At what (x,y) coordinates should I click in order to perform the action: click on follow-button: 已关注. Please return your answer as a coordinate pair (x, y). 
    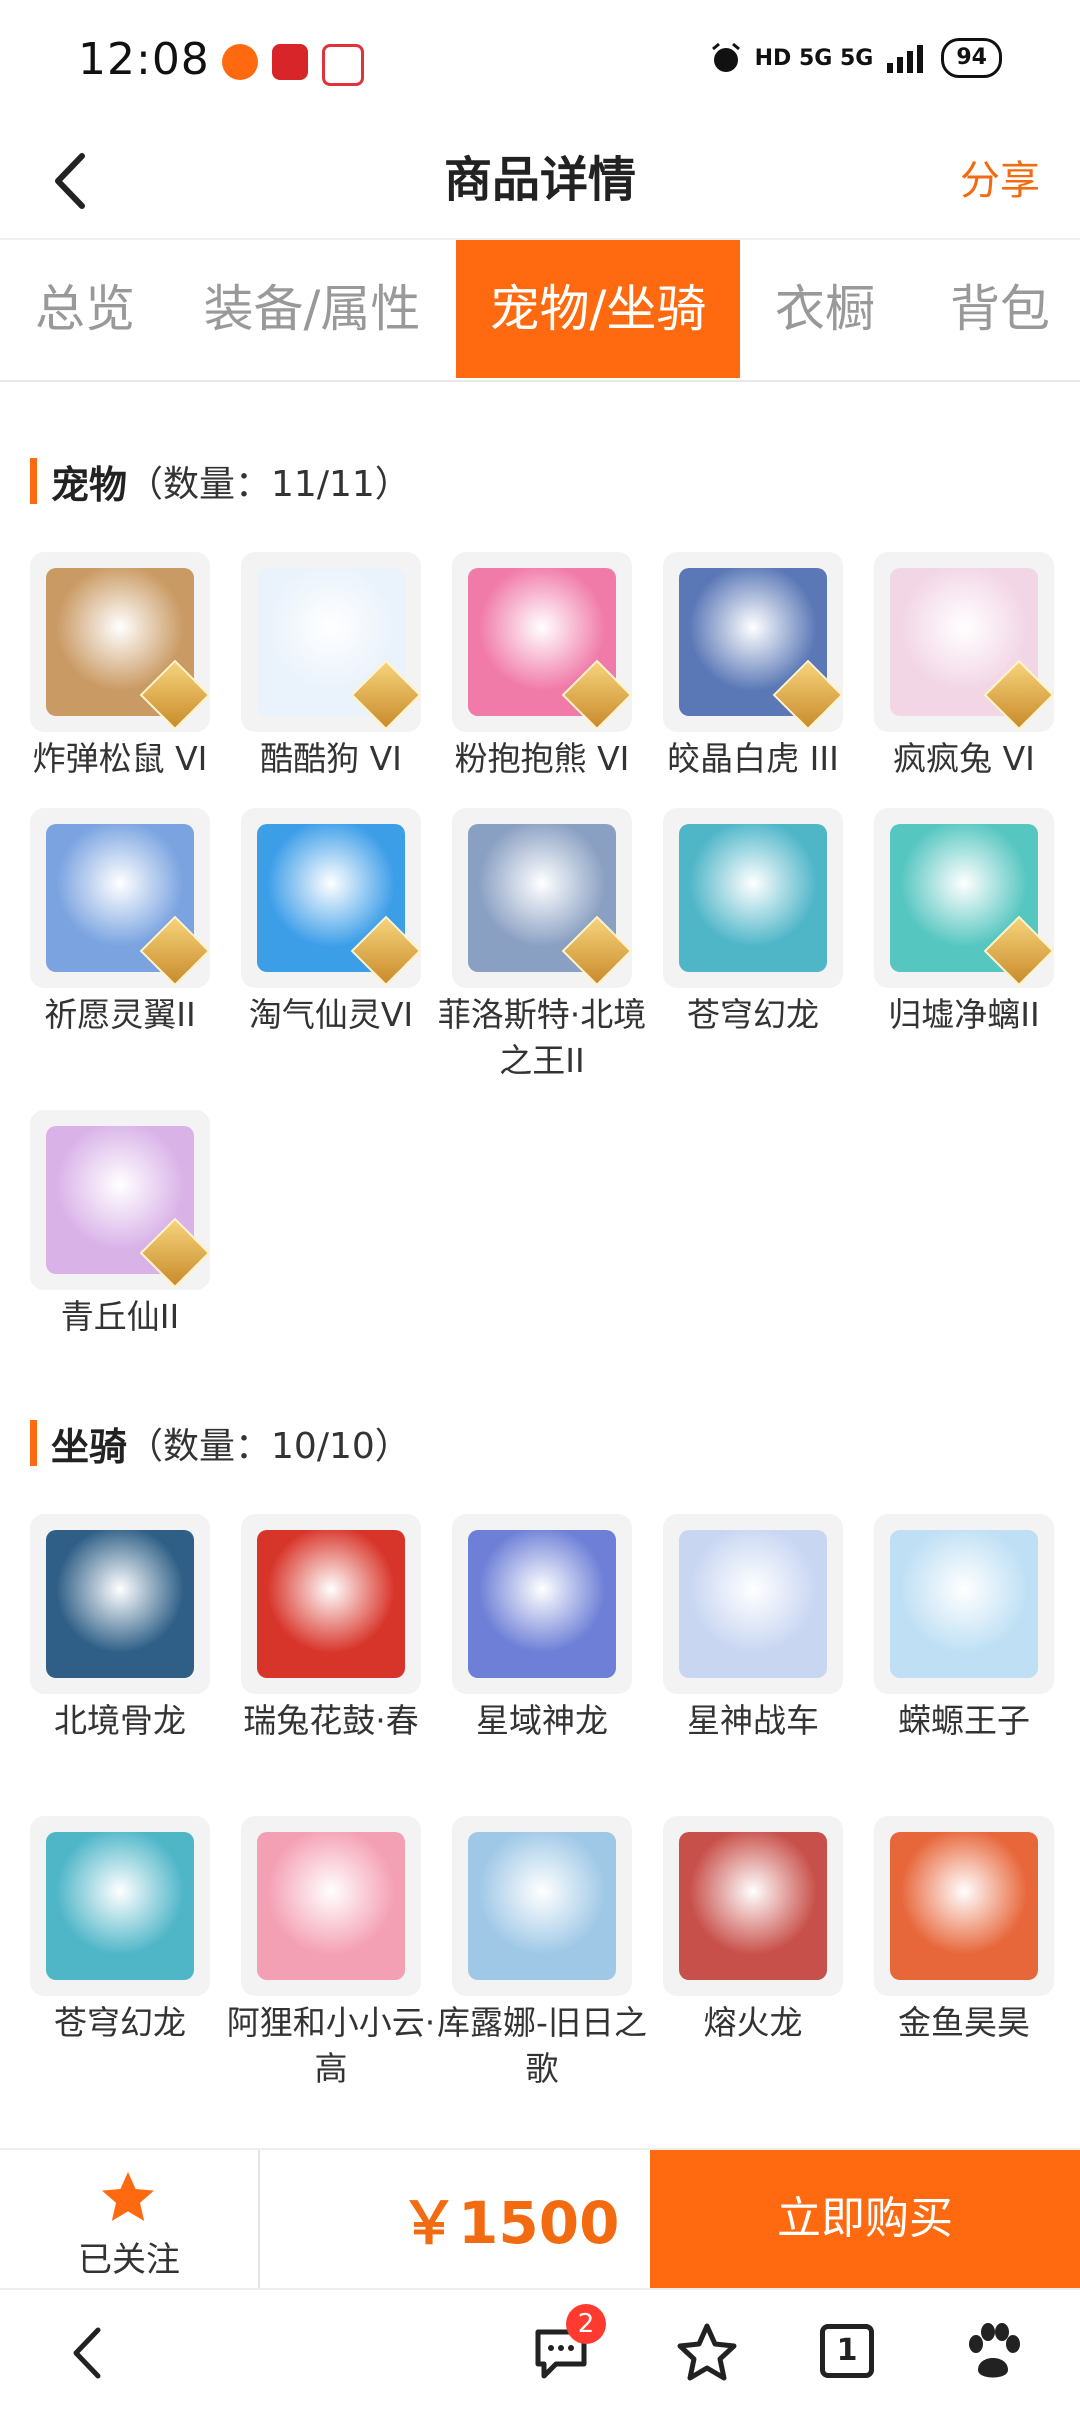
    Looking at the image, I should click on (130, 2219).